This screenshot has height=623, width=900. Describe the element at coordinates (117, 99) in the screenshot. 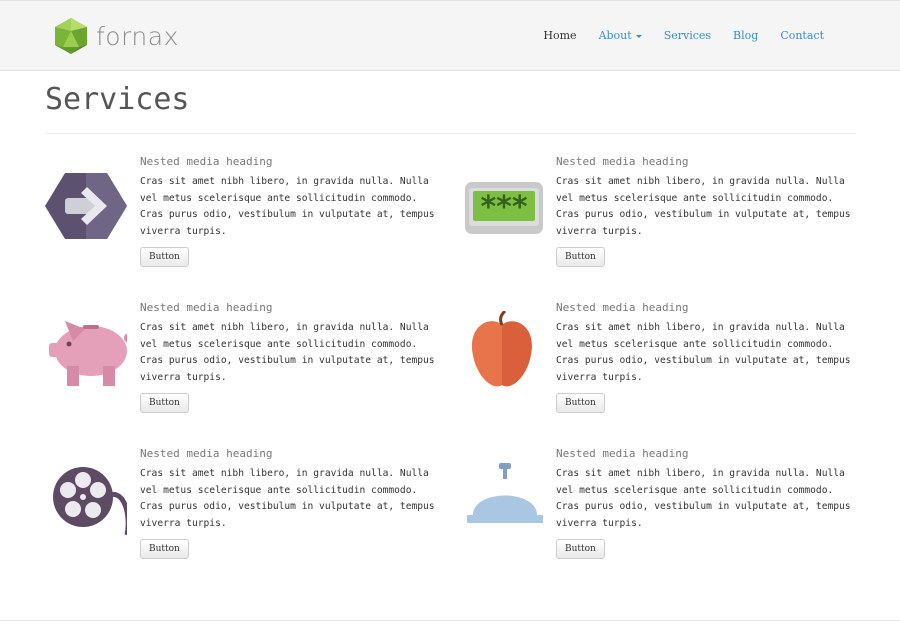

I see `page-title: Services` at that location.